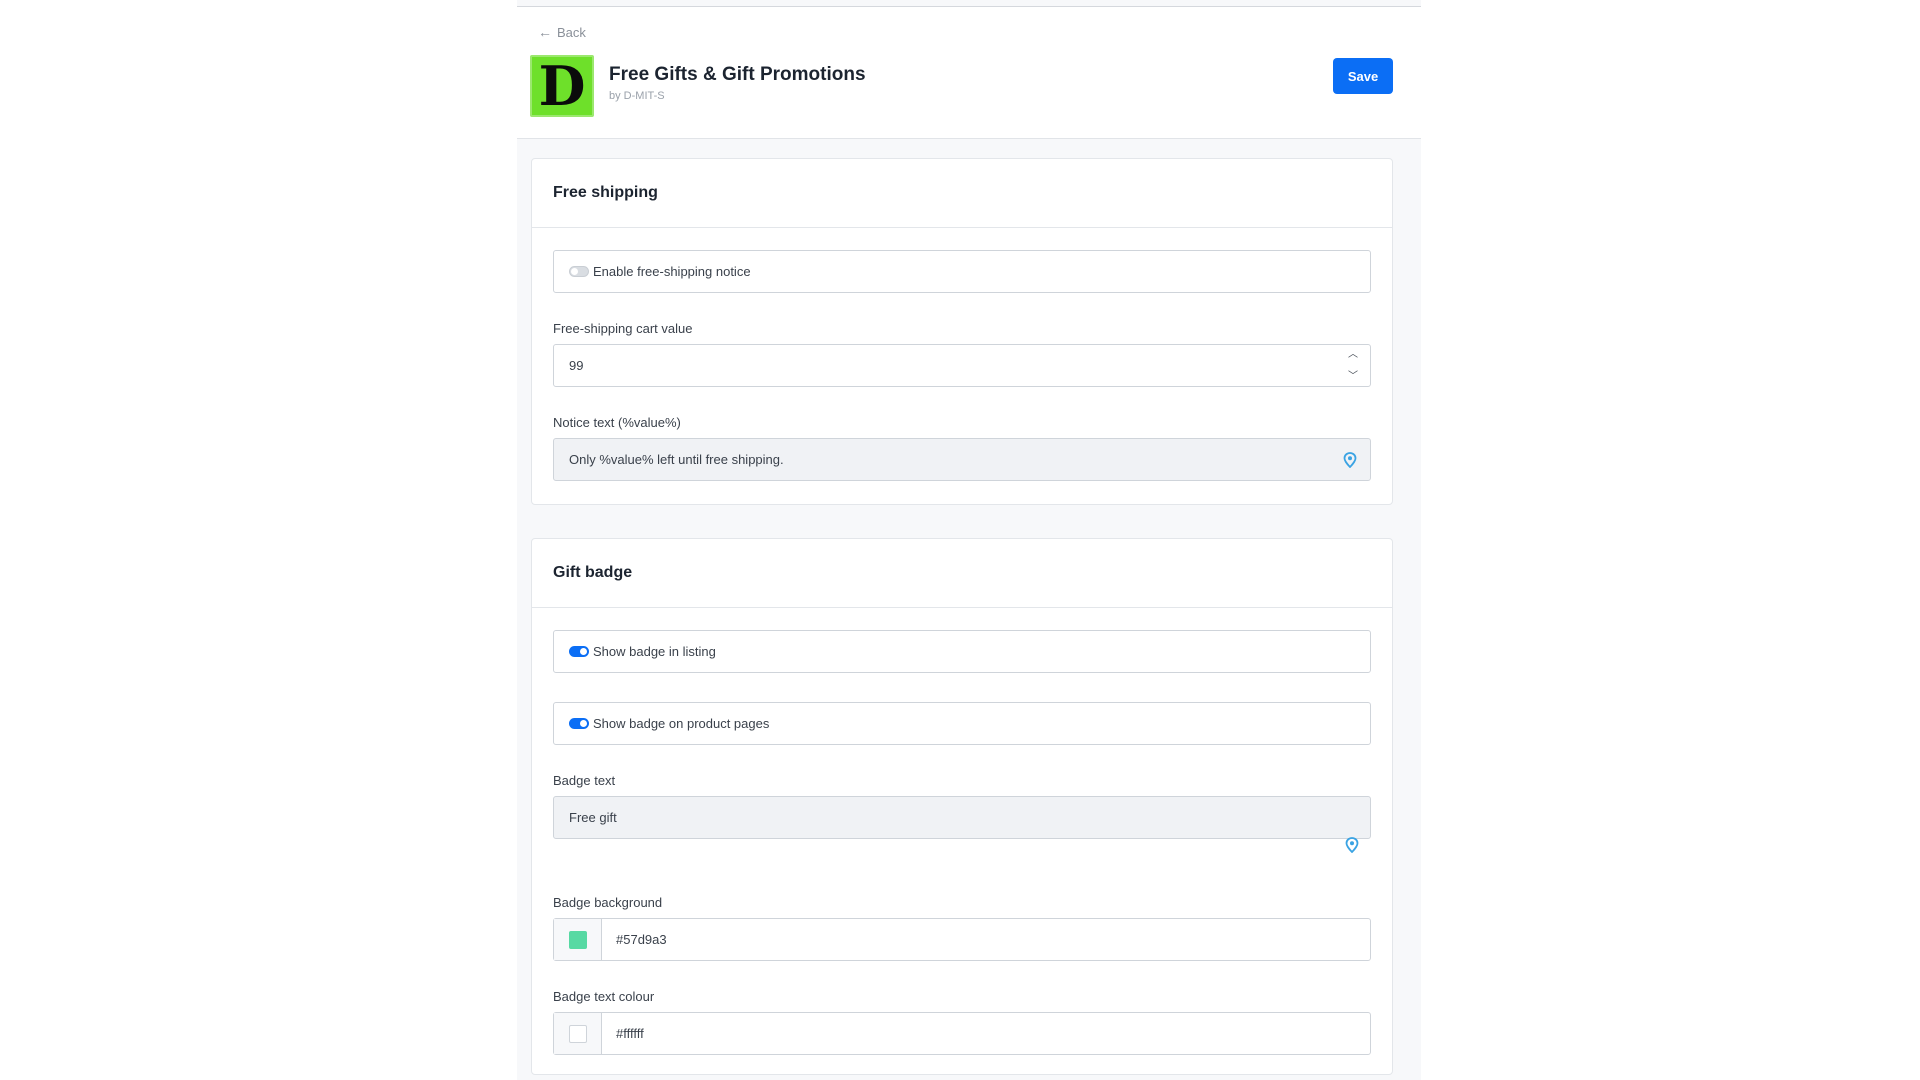  Describe the element at coordinates (962, 1033) in the screenshot. I see `badge-text-colour-input: #ffffff` at that location.